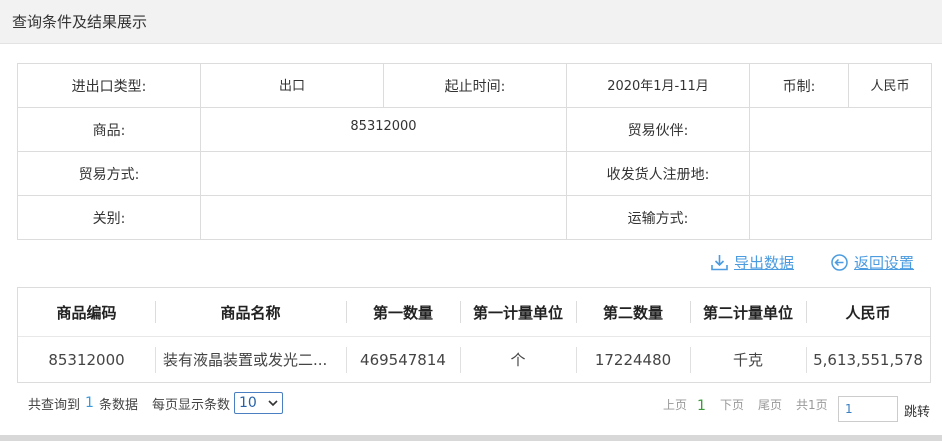 This screenshot has height=441, width=942. What do you see at coordinates (890, 85) in the screenshot?
I see `currency-value: 人民币` at bounding box center [890, 85].